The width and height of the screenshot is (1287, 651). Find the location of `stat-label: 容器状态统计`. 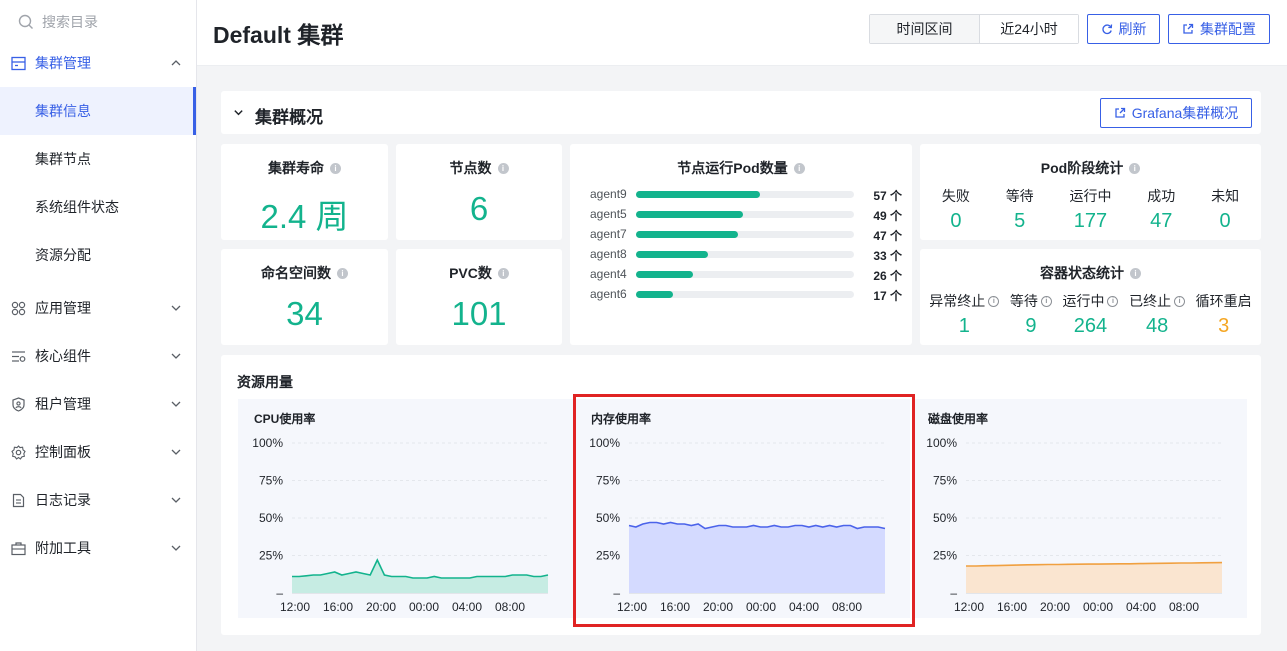

stat-label: 容器状态统计 is located at coordinates (1082, 273).